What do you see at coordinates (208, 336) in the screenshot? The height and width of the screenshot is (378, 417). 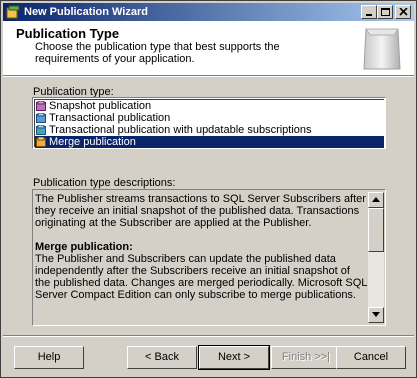 I see `footer-divider` at bounding box center [208, 336].